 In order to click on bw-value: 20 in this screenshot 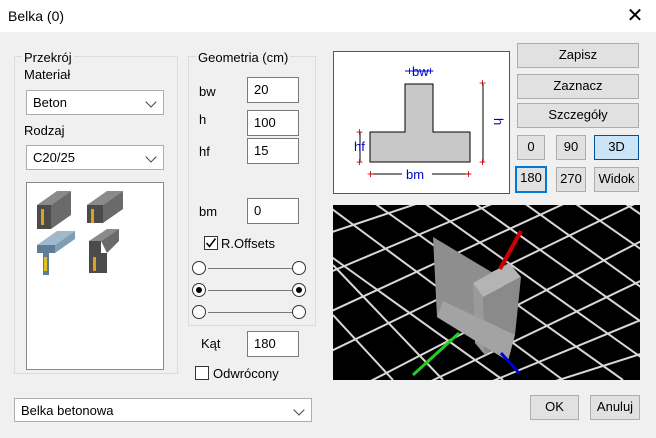, I will do `click(261, 89)`.